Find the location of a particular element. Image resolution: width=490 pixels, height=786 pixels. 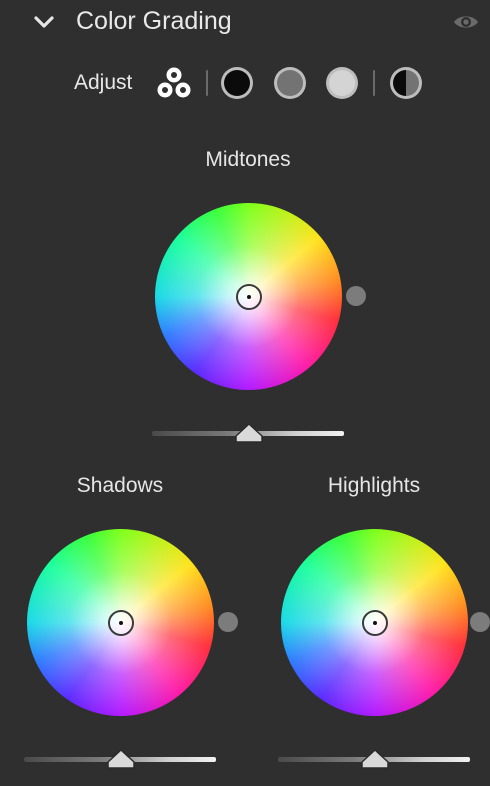

half-circle-icon is located at coordinates (406, 83).